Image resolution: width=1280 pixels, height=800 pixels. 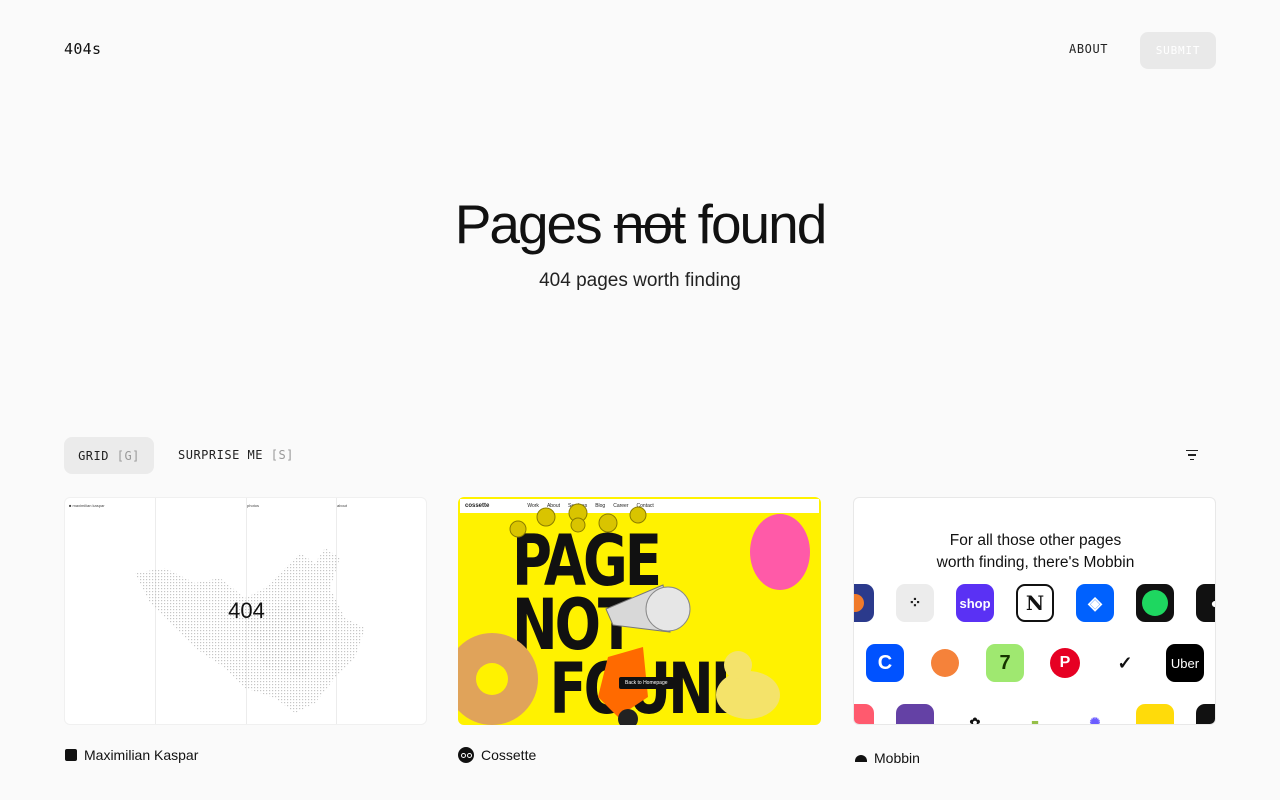 I want to click on app-icon-openai: ✿, so click(x=975, y=714).